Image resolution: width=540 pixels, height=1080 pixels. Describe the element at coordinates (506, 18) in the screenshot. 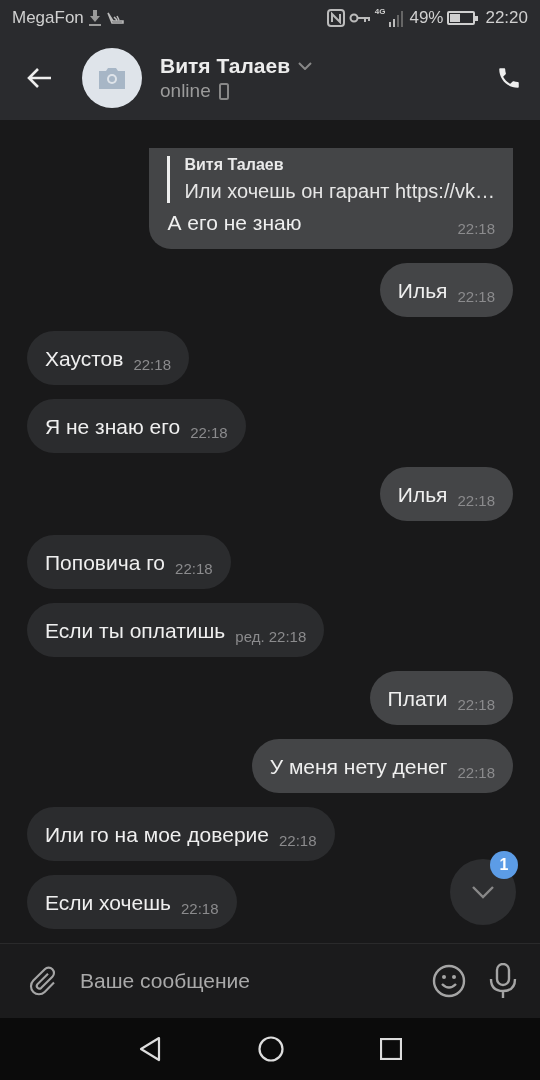

I see `clock-time: 22:20` at that location.